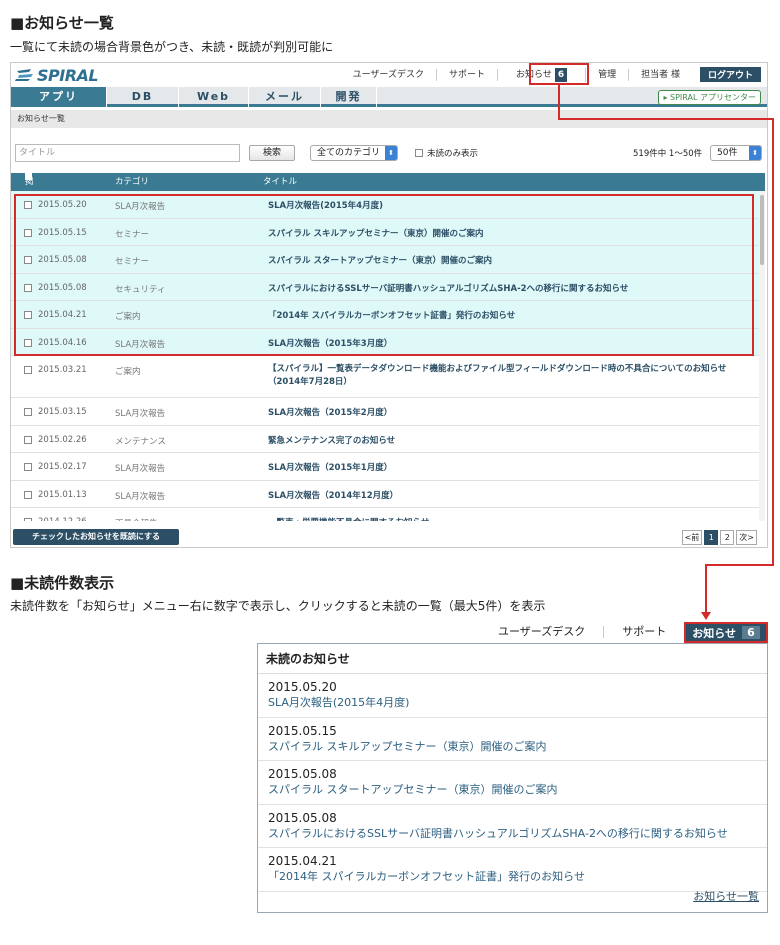 The width and height of the screenshot is (780, 945). Describe the element at coordinates (59, 97) in the screenshot. I see `tab-app: アプリ` at that location.